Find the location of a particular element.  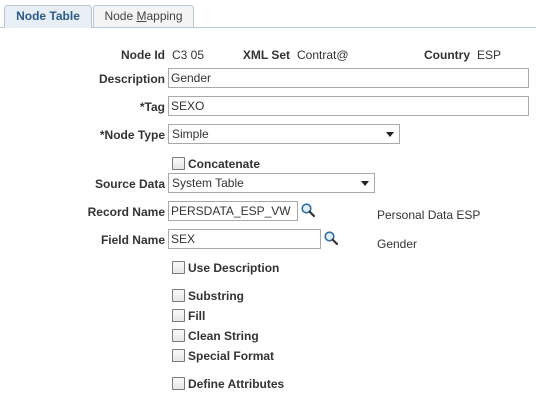

substring-checkbox is located at coordinates (178, 295).